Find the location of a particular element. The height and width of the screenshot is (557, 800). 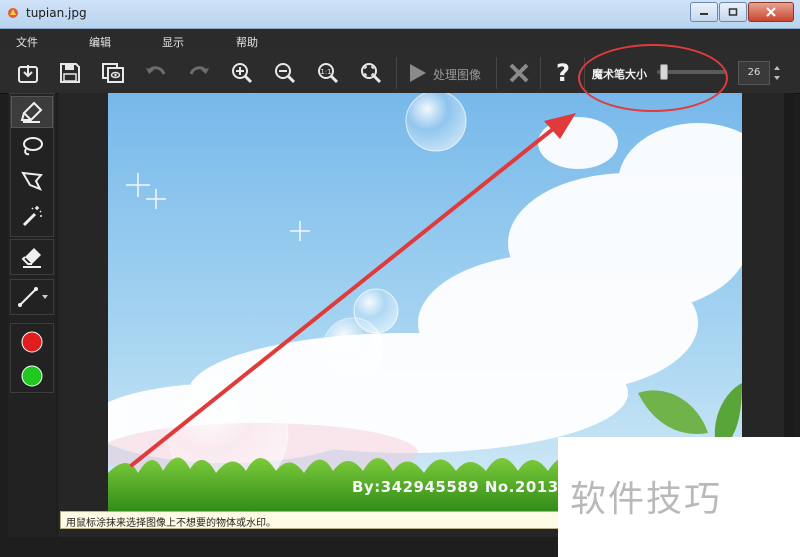

line-tool is located at coordinates (32, 297).